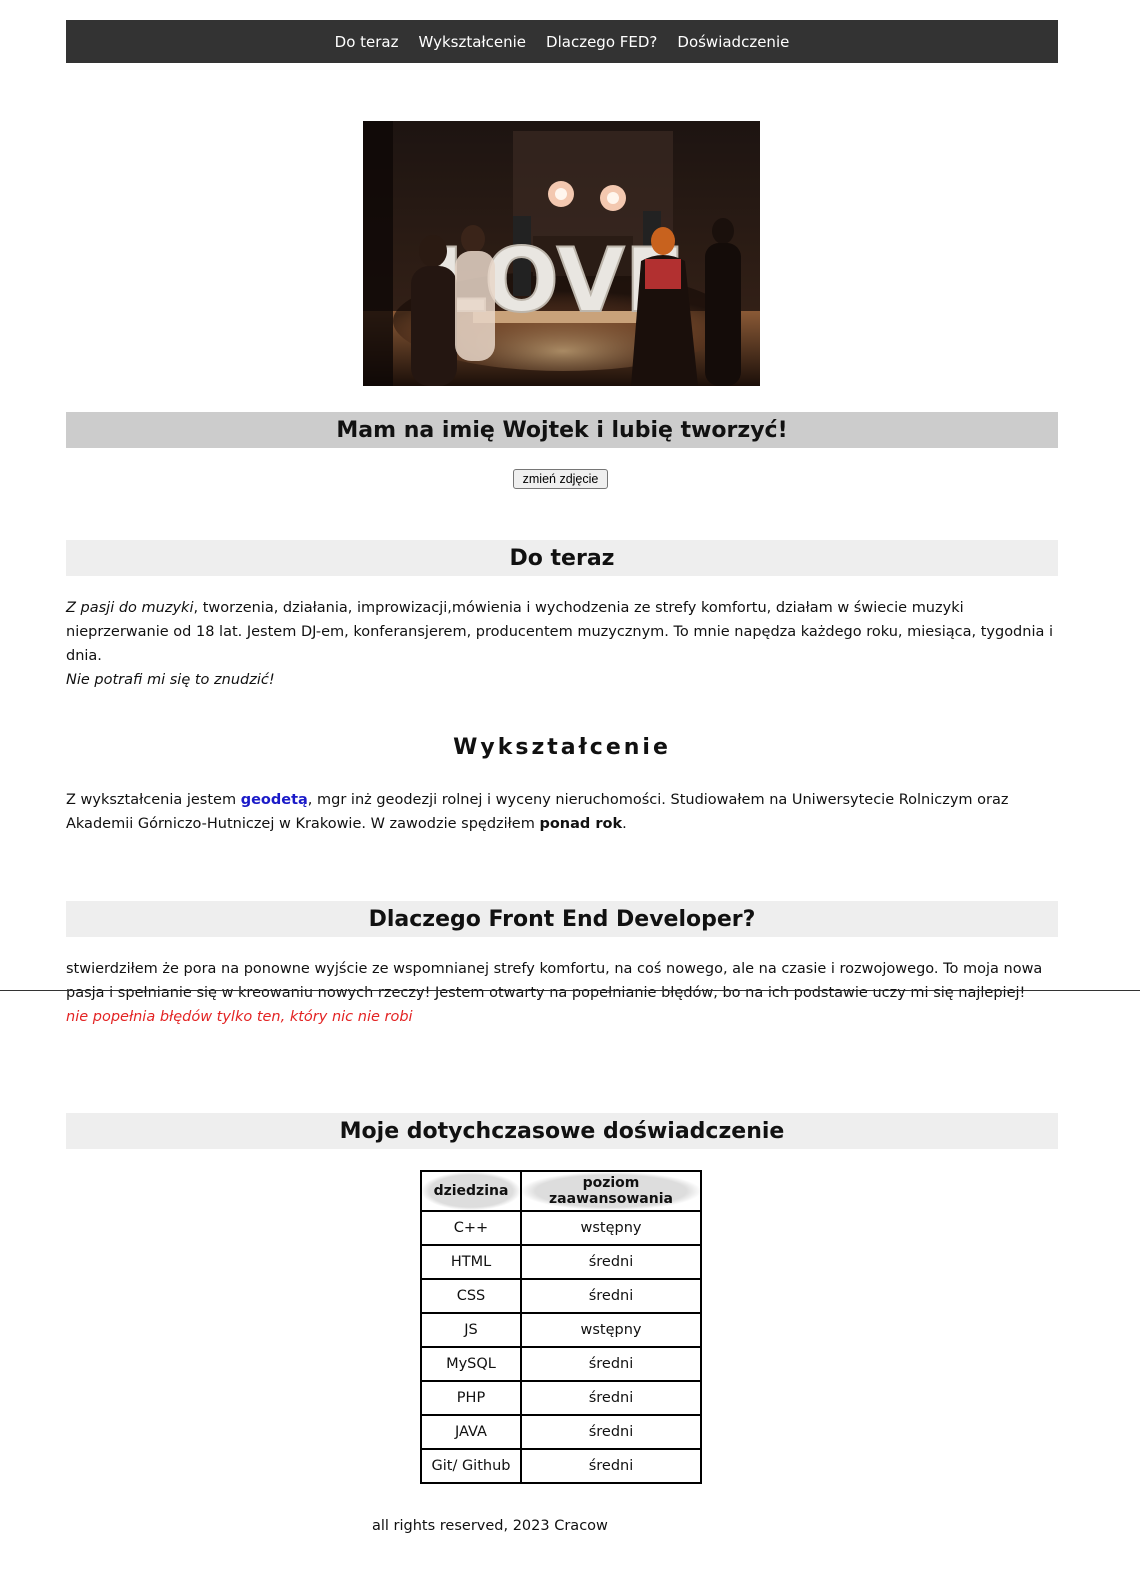 This screenshot has width=1148, height=1581. I want to click on table-row: HTML średni, so click(561, 1262).